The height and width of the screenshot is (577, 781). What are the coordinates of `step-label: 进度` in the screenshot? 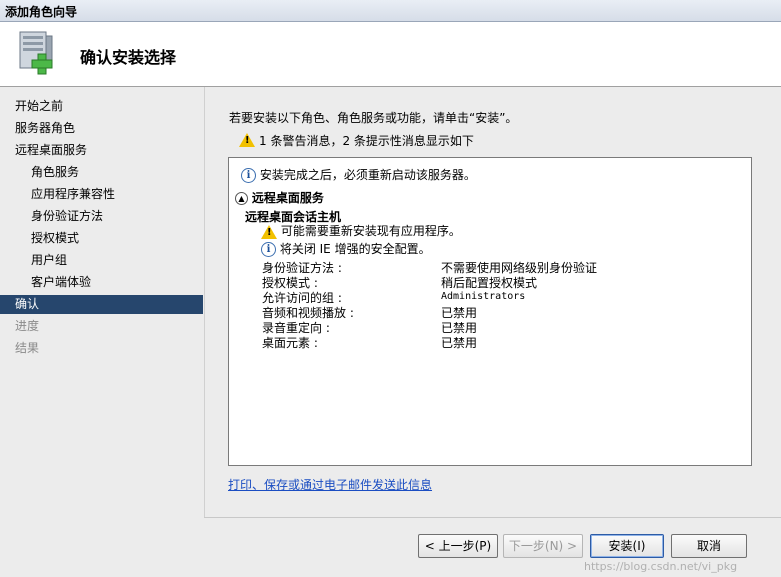 It's located at (27, 326).